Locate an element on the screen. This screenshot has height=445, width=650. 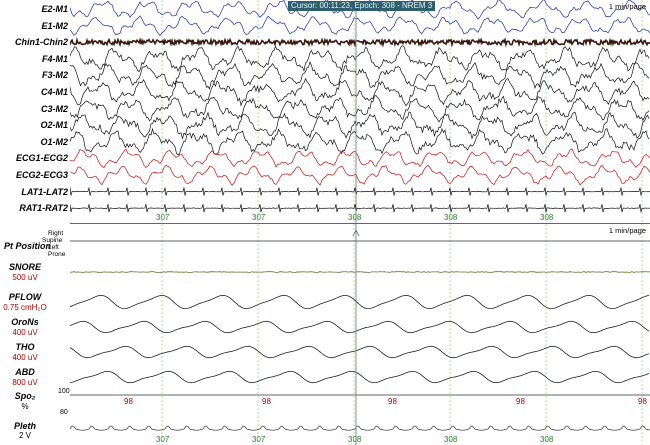
trace-orons is located at coordinates (360, 327).